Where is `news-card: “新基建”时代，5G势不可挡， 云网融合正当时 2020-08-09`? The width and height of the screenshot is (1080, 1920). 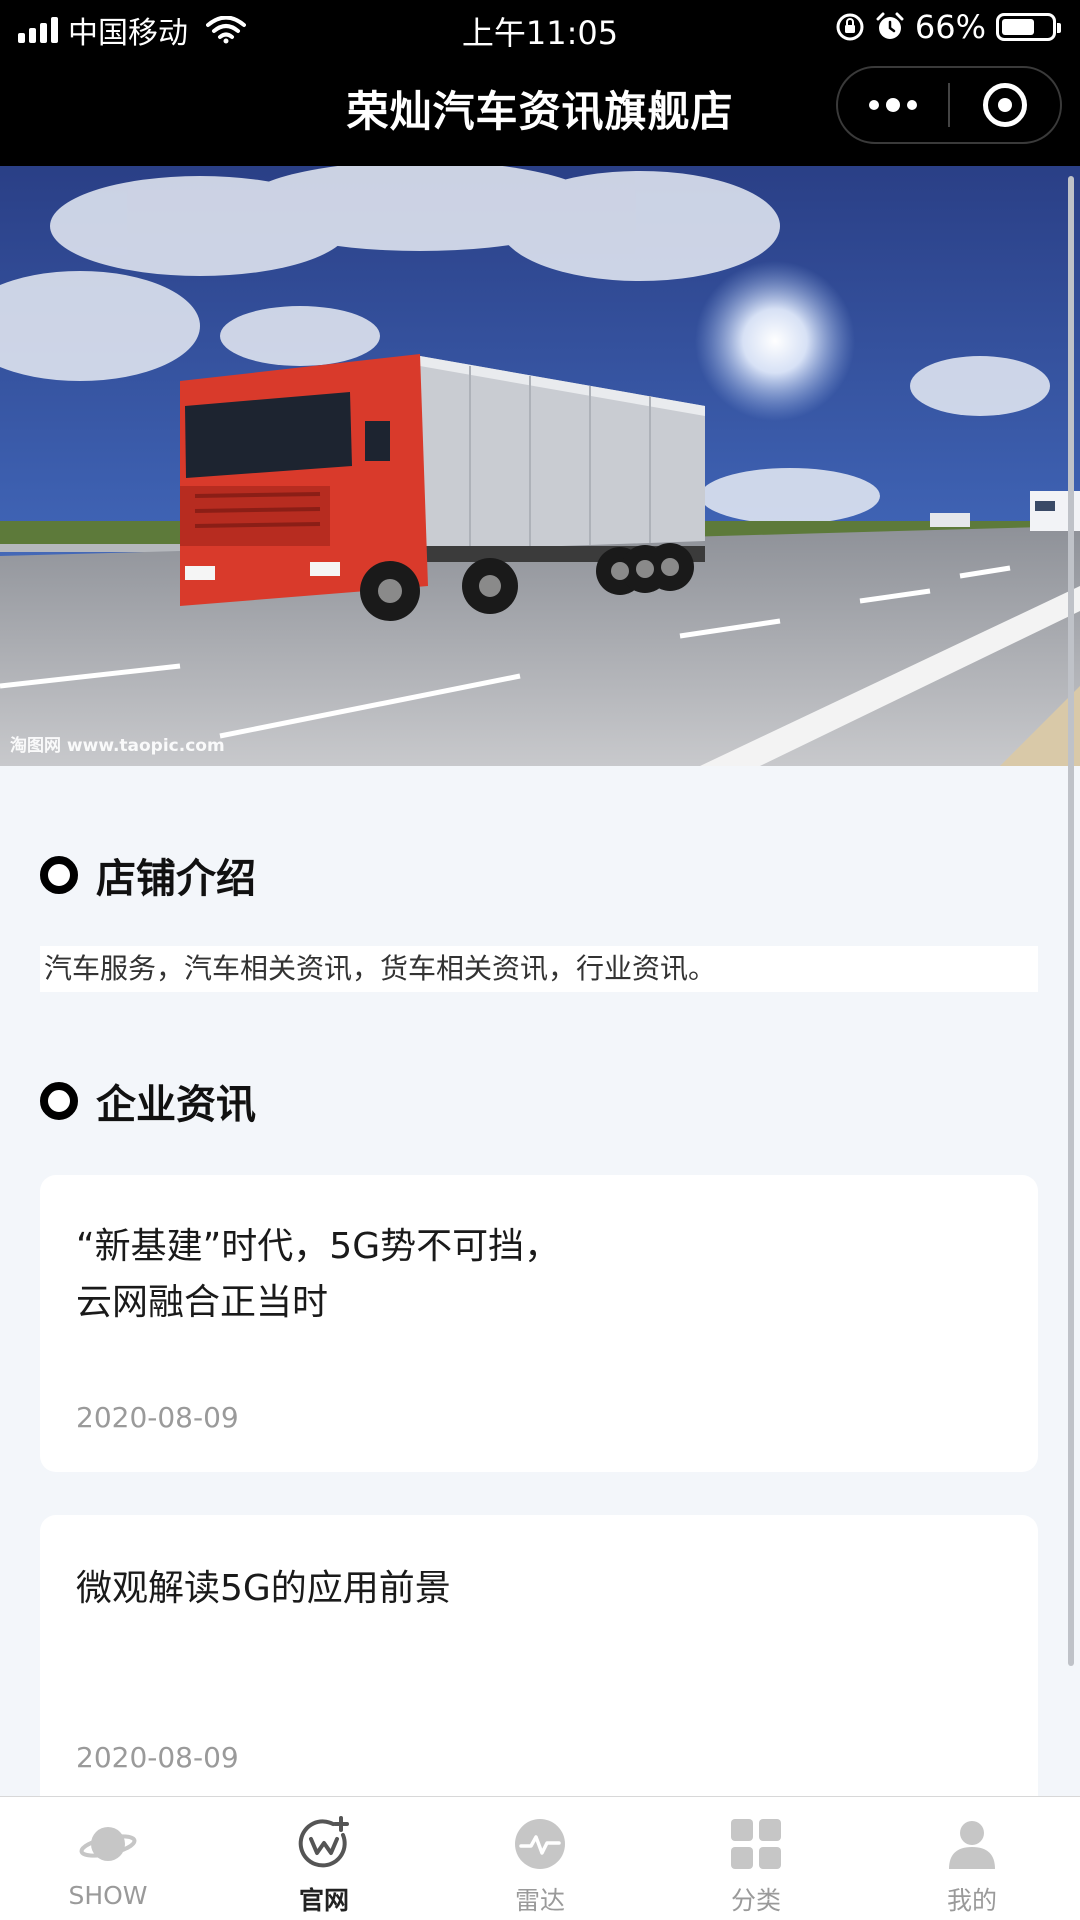
news-card: “新基建”时代，5G势不可挡， 云网融合正当时 2020-08-09 is located at coordinates (539, 1323).